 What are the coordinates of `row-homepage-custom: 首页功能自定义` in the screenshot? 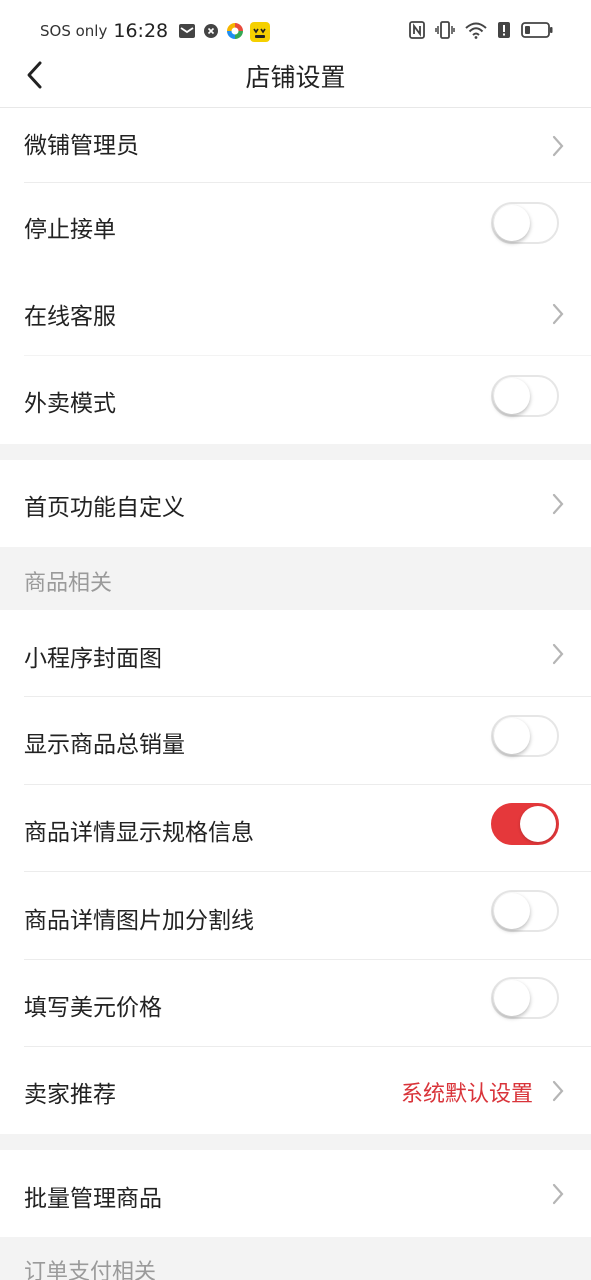 It's located at (295, 503).